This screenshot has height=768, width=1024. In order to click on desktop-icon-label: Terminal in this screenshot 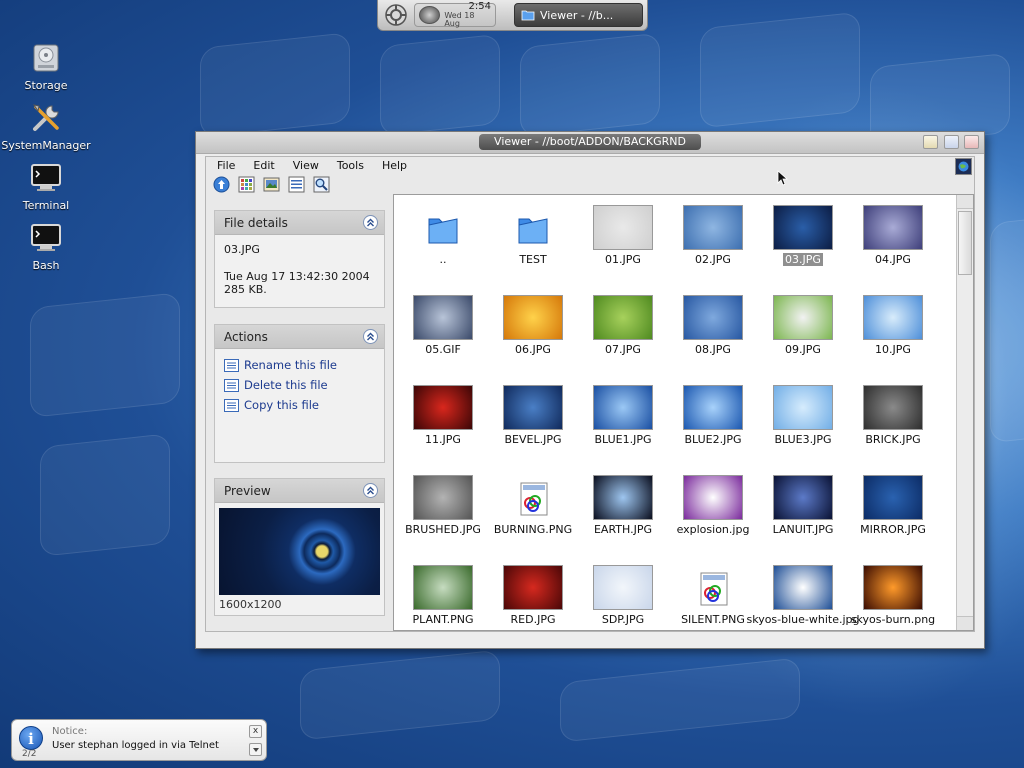, I will do `click(46, 205)`.